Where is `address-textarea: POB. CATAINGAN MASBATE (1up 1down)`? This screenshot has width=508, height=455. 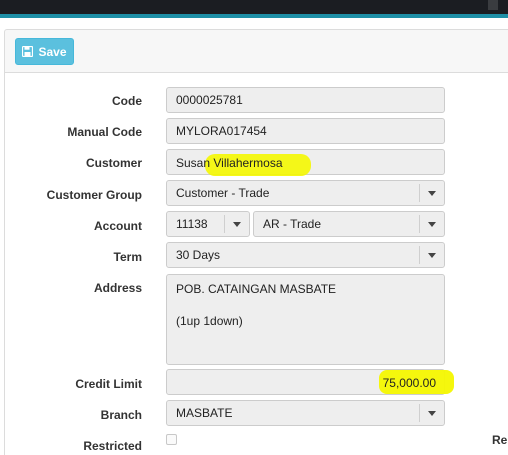 address-textarea: POB. CATAINGAN MASBATE (1up 1down) is located at coordinates (305, 319).